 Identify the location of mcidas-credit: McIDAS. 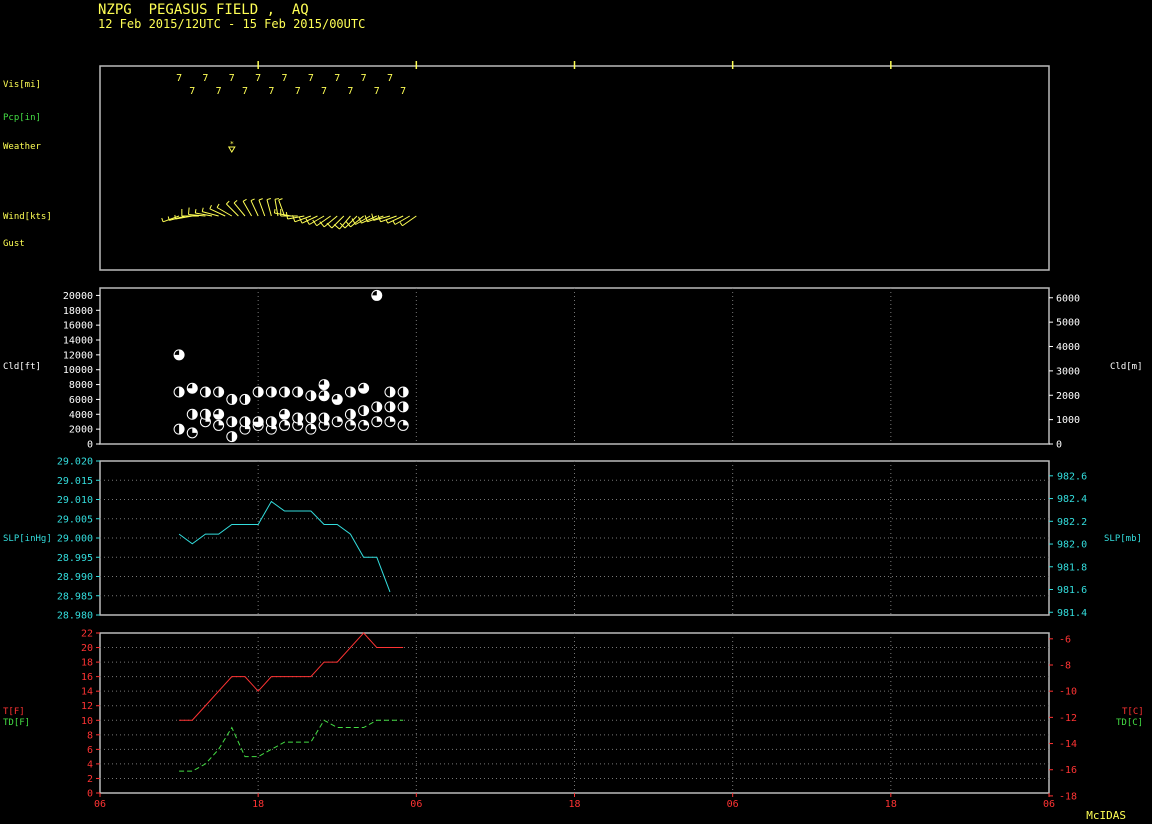
(1106, 815).